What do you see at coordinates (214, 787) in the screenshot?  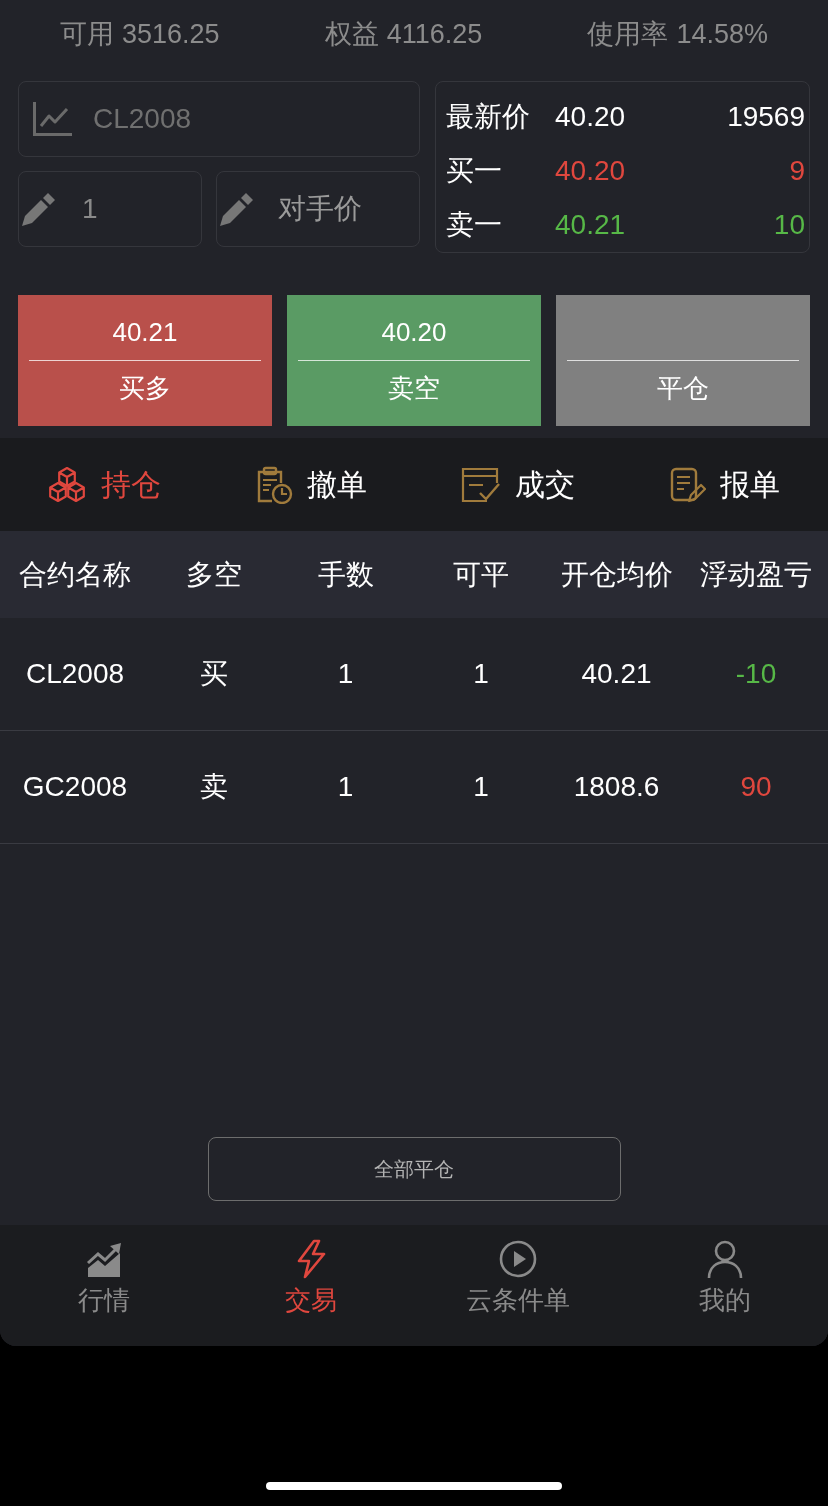 I see `table-cell-text: 卖` at bounding box center [214, 787].